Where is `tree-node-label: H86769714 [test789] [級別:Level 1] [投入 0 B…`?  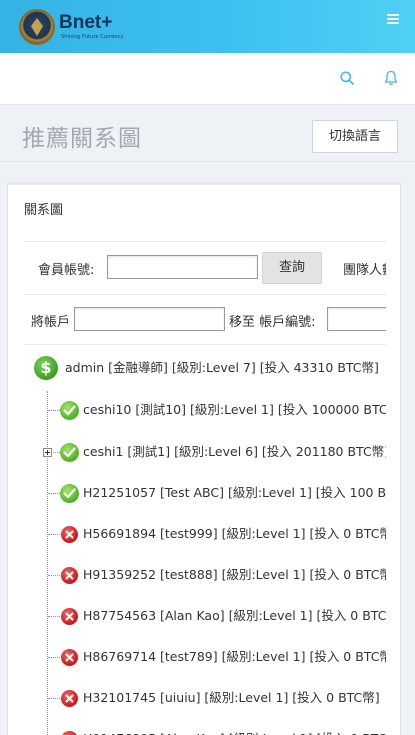 tree-node-label: H86769714 [test789] [級別:Level 1] [投入 0 B… is located at coordinates (234, 656).